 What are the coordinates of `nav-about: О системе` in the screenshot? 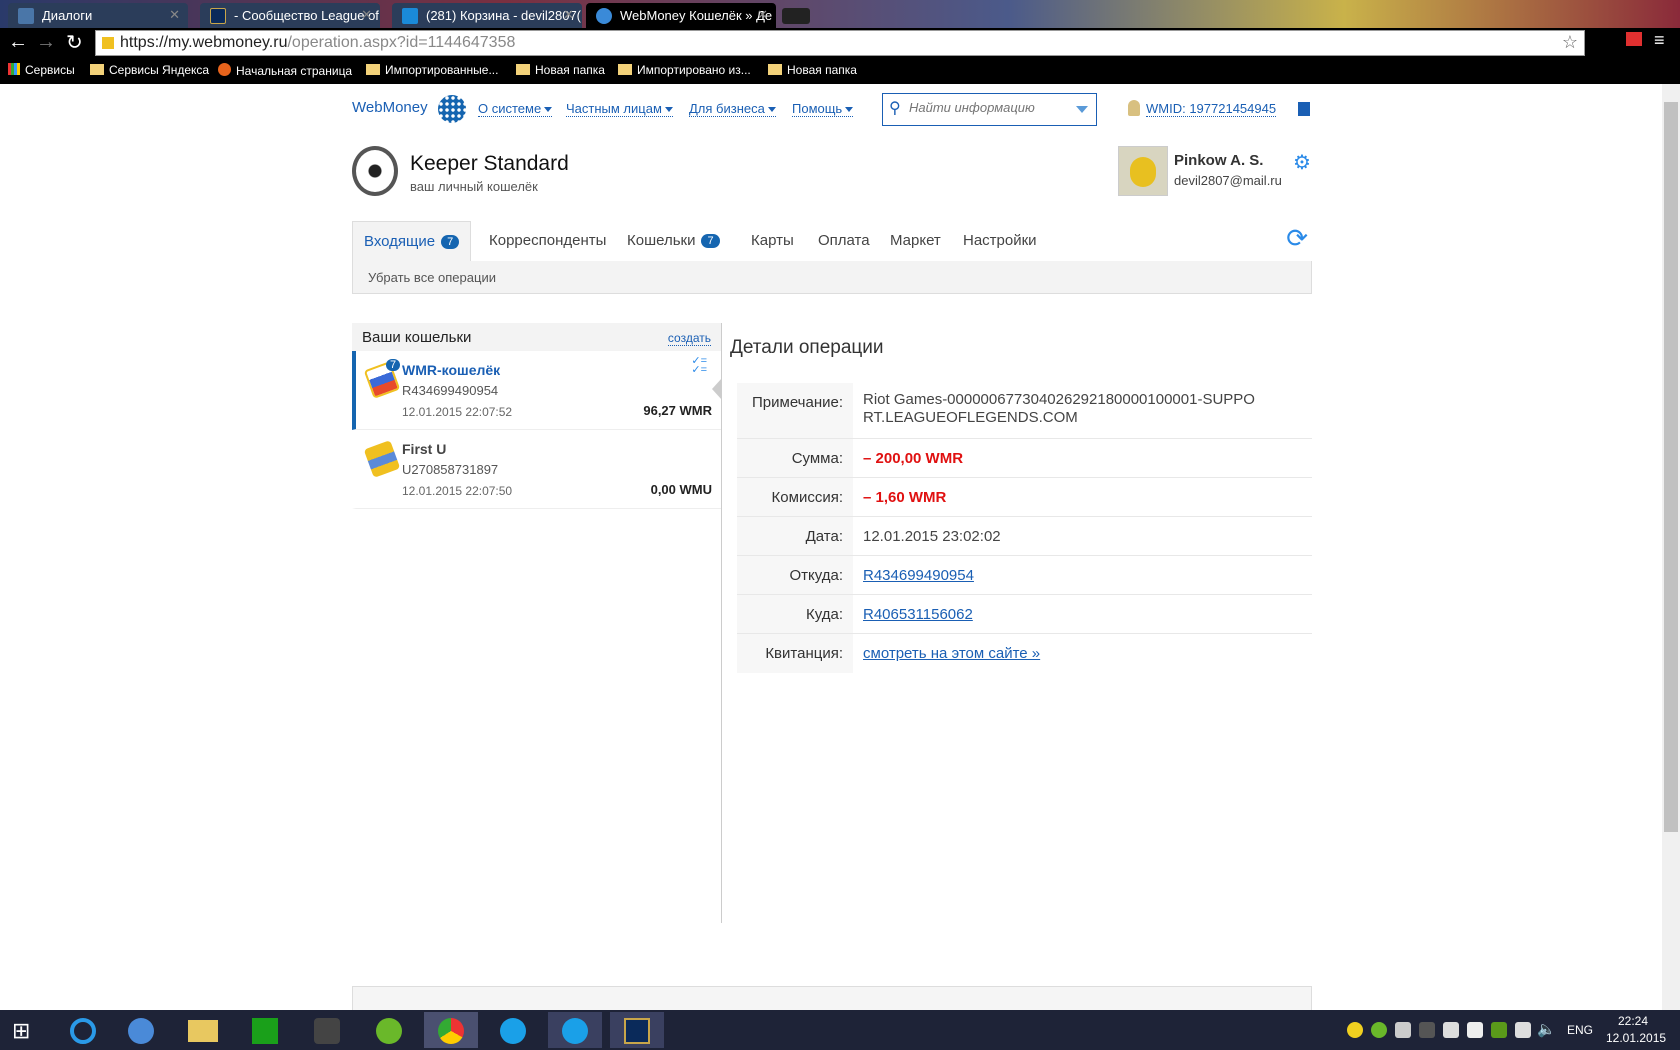 It's located at (515, 109).